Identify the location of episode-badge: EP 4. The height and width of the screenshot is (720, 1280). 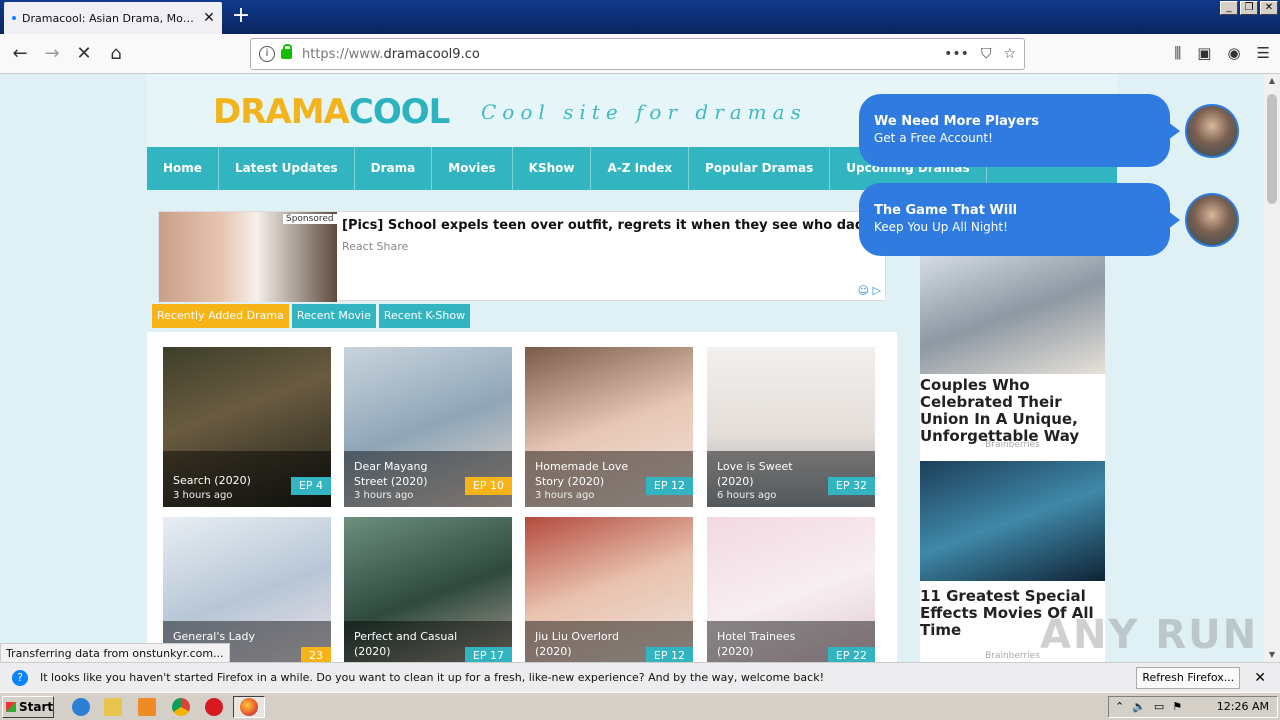
(310, 486).